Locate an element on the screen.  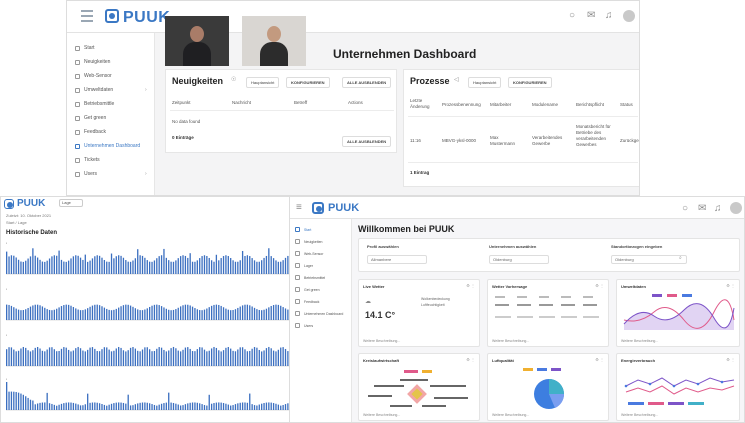
column-header: Zeitpunkt is located at coordinates (181, 102).